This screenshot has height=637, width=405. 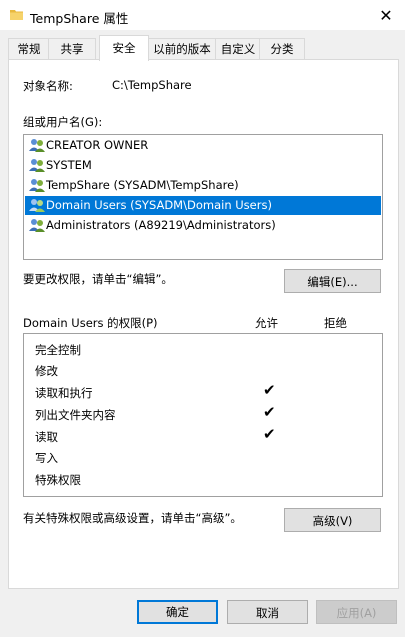 I want to click on permission-name: 列出文件夹内容, so click(x=75, y=415).